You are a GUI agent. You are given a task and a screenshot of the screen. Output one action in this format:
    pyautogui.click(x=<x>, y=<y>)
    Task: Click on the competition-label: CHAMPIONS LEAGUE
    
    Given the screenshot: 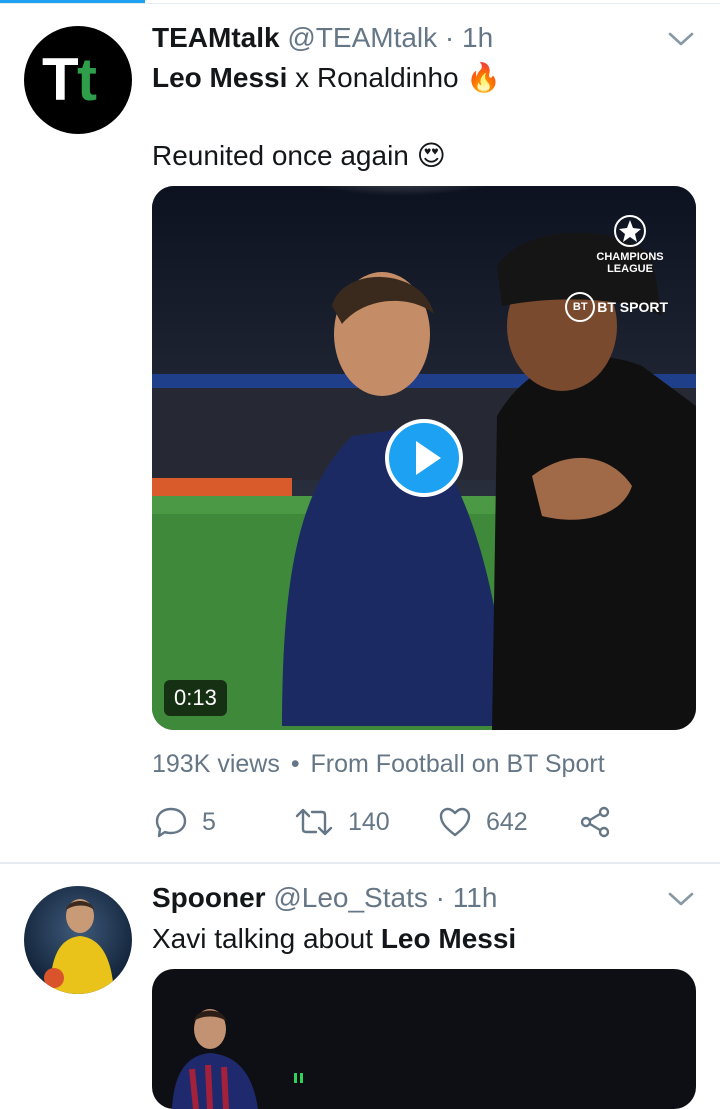 What is the action you would take?
    pyautogui.click(x=630, y=263)
    